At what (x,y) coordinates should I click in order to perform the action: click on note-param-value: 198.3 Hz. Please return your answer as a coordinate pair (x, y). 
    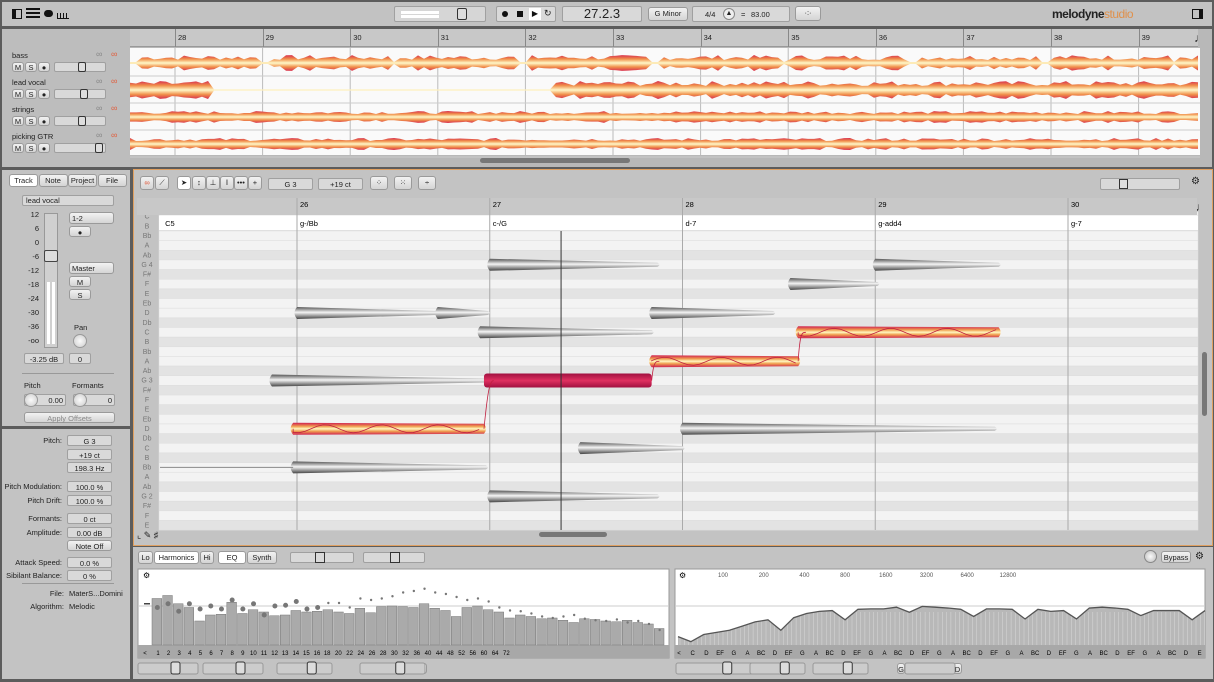
    Looking at the image, I should click on (89, 467).